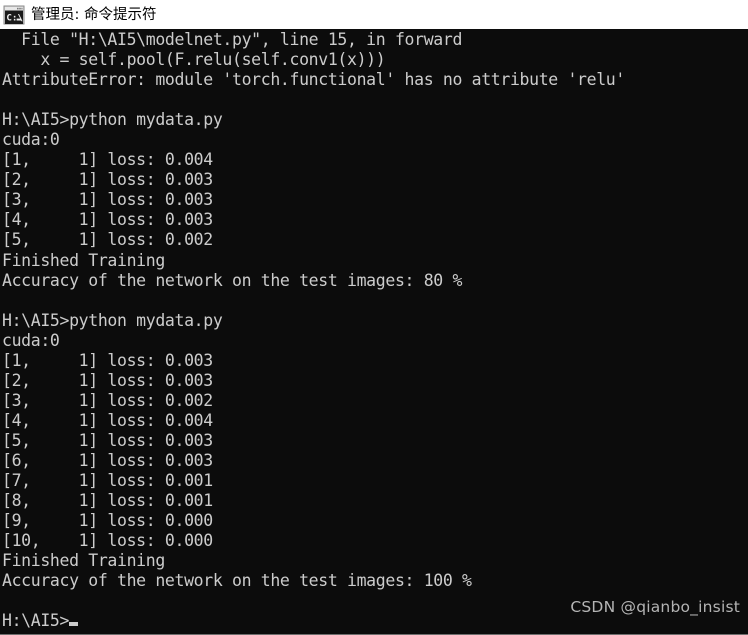  What do you see at coordinates (94, 14) in the screenshot?
I see `window-title: 管理员: 命令提示符` at bounding box center [94, 14].